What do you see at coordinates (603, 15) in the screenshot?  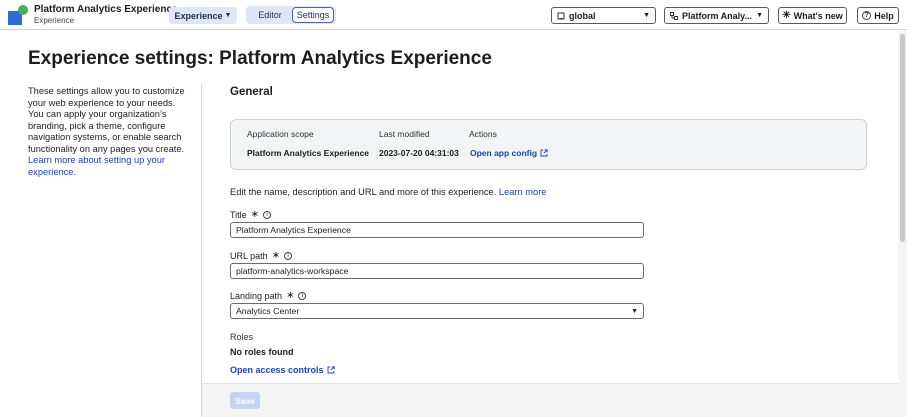 I see `scope-select: global ▼` at bounding box center [603, 15].